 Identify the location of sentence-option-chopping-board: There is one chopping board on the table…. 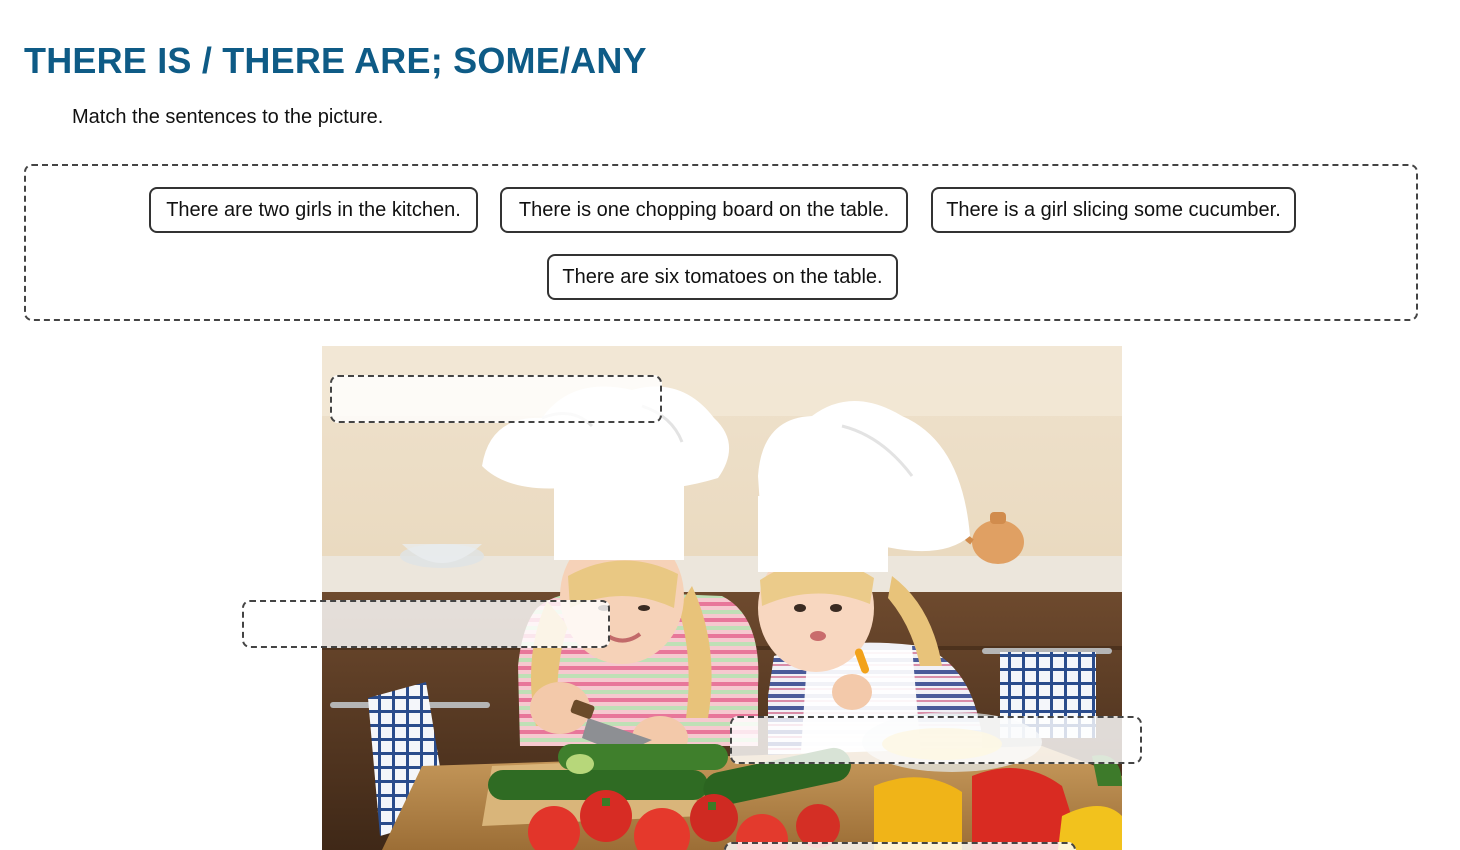
(704, 210).